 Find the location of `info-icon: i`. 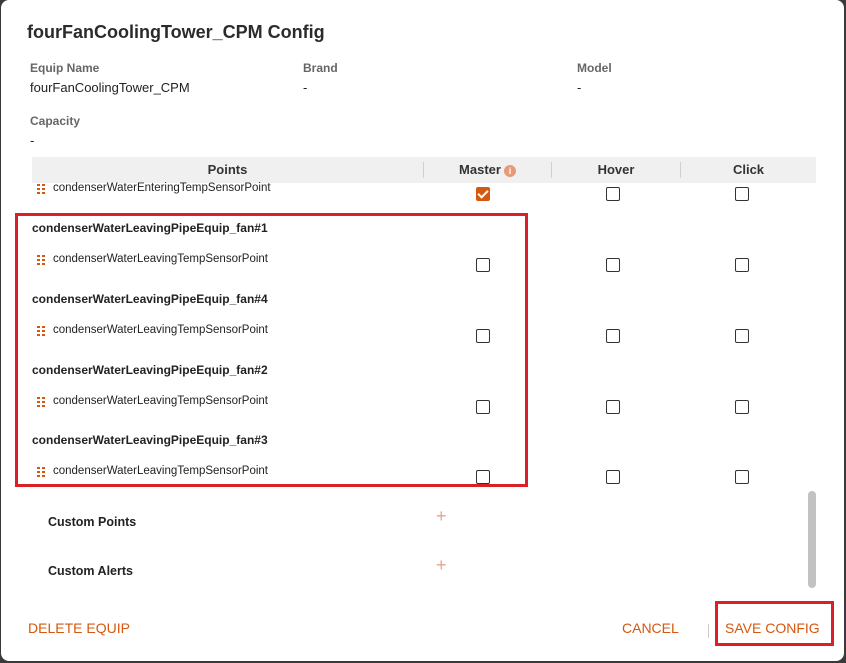

info-icon: i is located at coordinates (509, 170).